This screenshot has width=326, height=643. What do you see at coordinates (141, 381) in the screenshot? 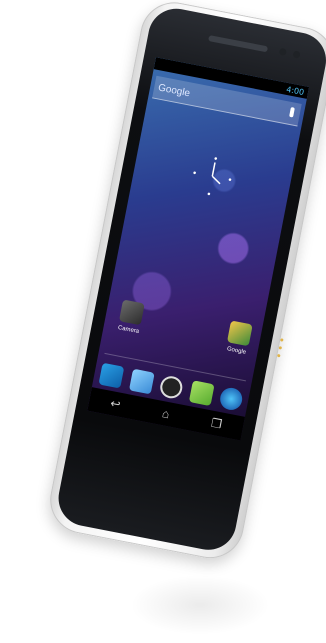
I see `contacts-icon` at bounding box center [141, 381].